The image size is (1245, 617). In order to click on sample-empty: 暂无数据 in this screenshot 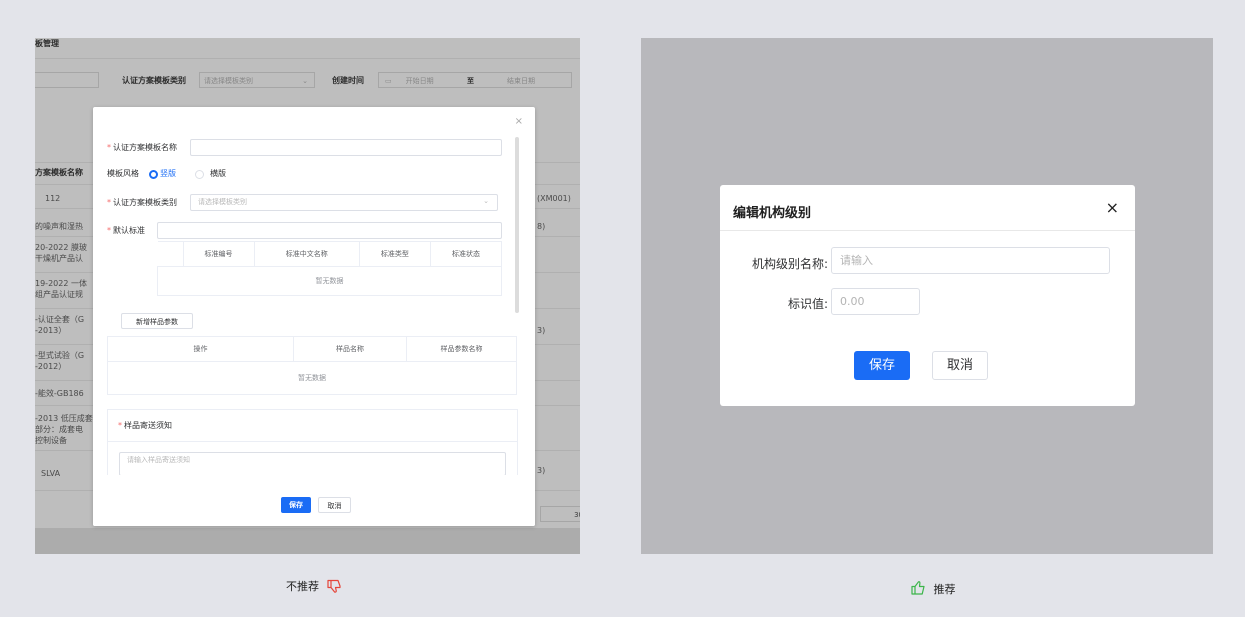, I will do `click(312, 378)`.